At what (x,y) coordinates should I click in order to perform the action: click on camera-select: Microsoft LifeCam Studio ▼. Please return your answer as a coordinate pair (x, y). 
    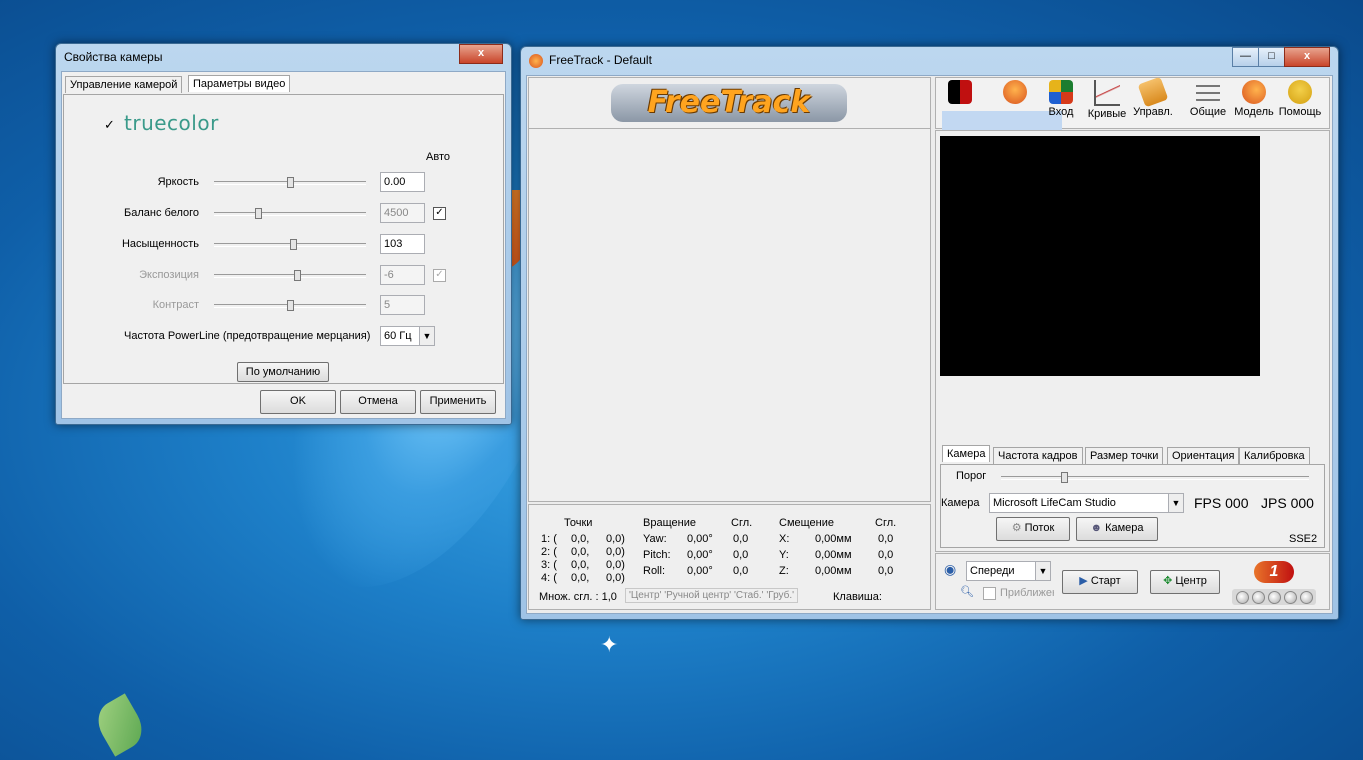
    Looking at the image, I should click on (1086, 503).